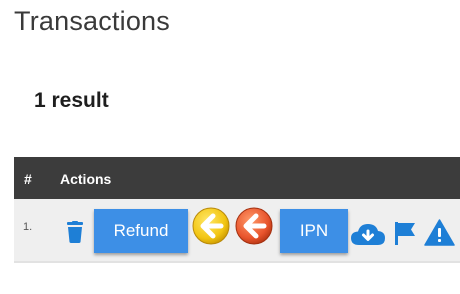 Image resolution: width=460 pixels, height=294 pixels. Describe the element at coordinates (92, 21) in the screenshot. I see `page-title: Transactions` at that location.